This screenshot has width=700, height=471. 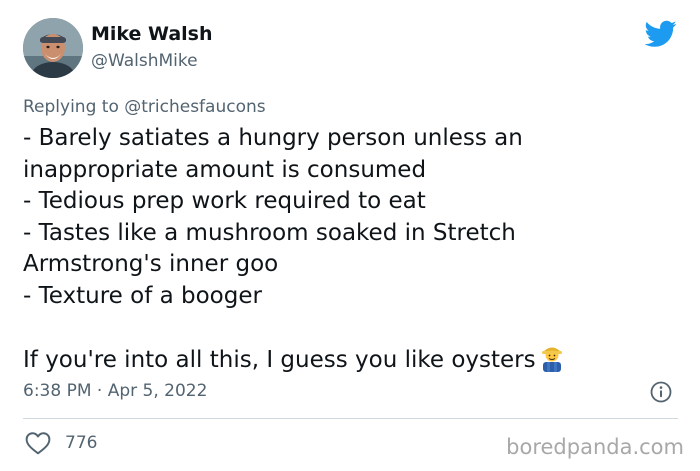 What do you see at coordinates (61, 443) in the screenshot?
I see `like-action: 776` at bounding box center [61, 443].